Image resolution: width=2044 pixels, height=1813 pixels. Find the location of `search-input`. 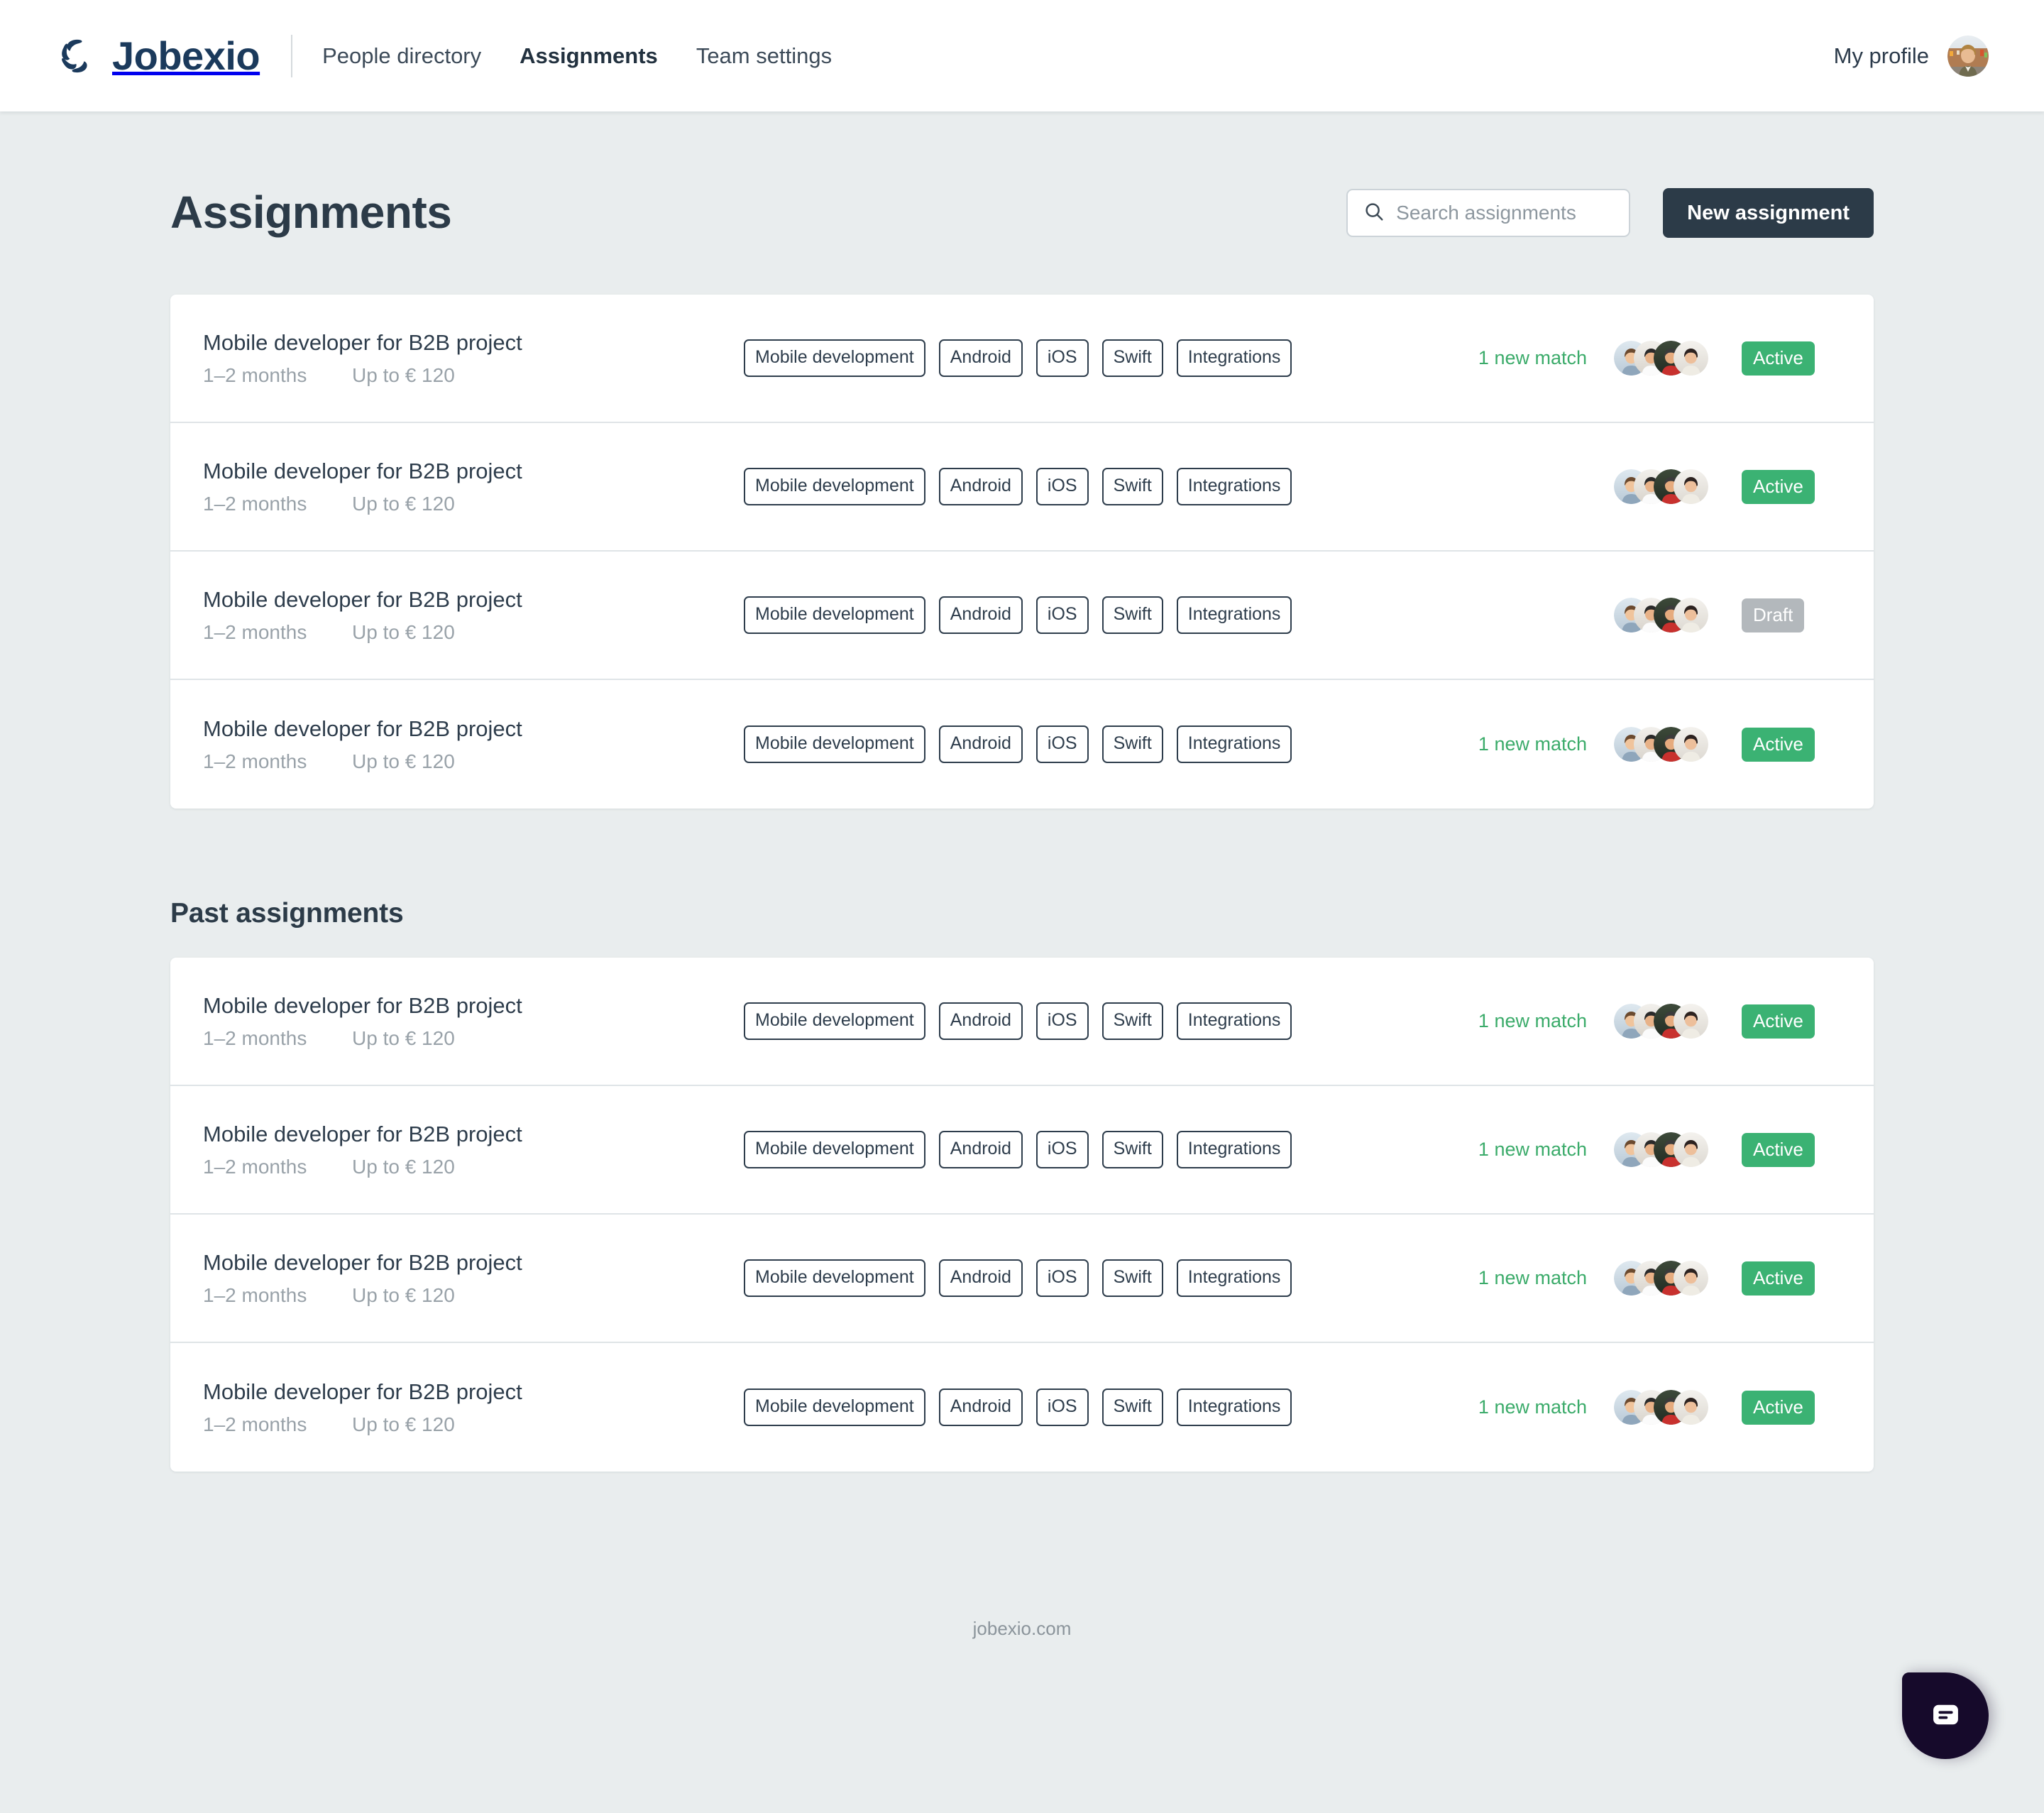

search-input is located at coordinates (1506, 213).